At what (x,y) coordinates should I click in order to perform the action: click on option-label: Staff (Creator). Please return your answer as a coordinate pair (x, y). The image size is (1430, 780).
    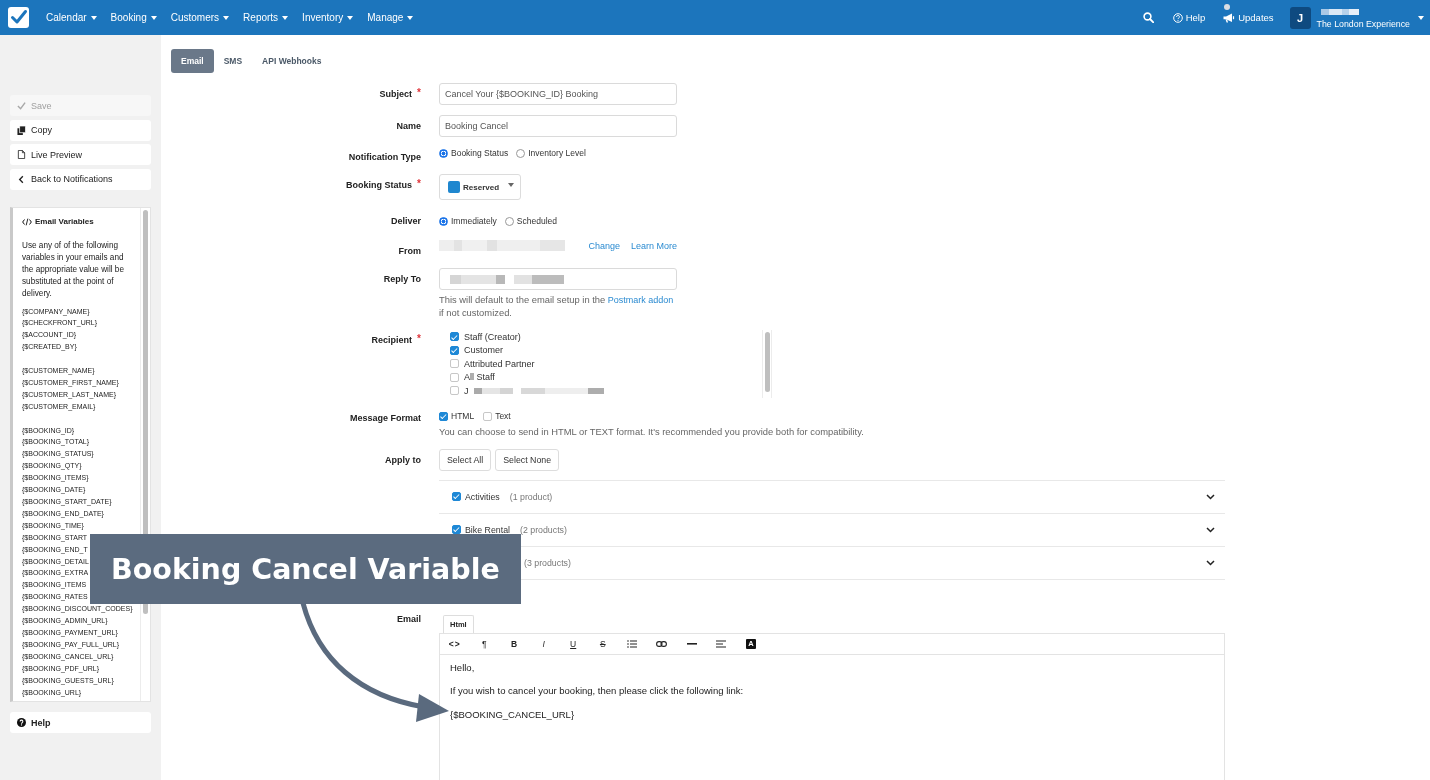
    Looking at the image, I should click on (492, 336).